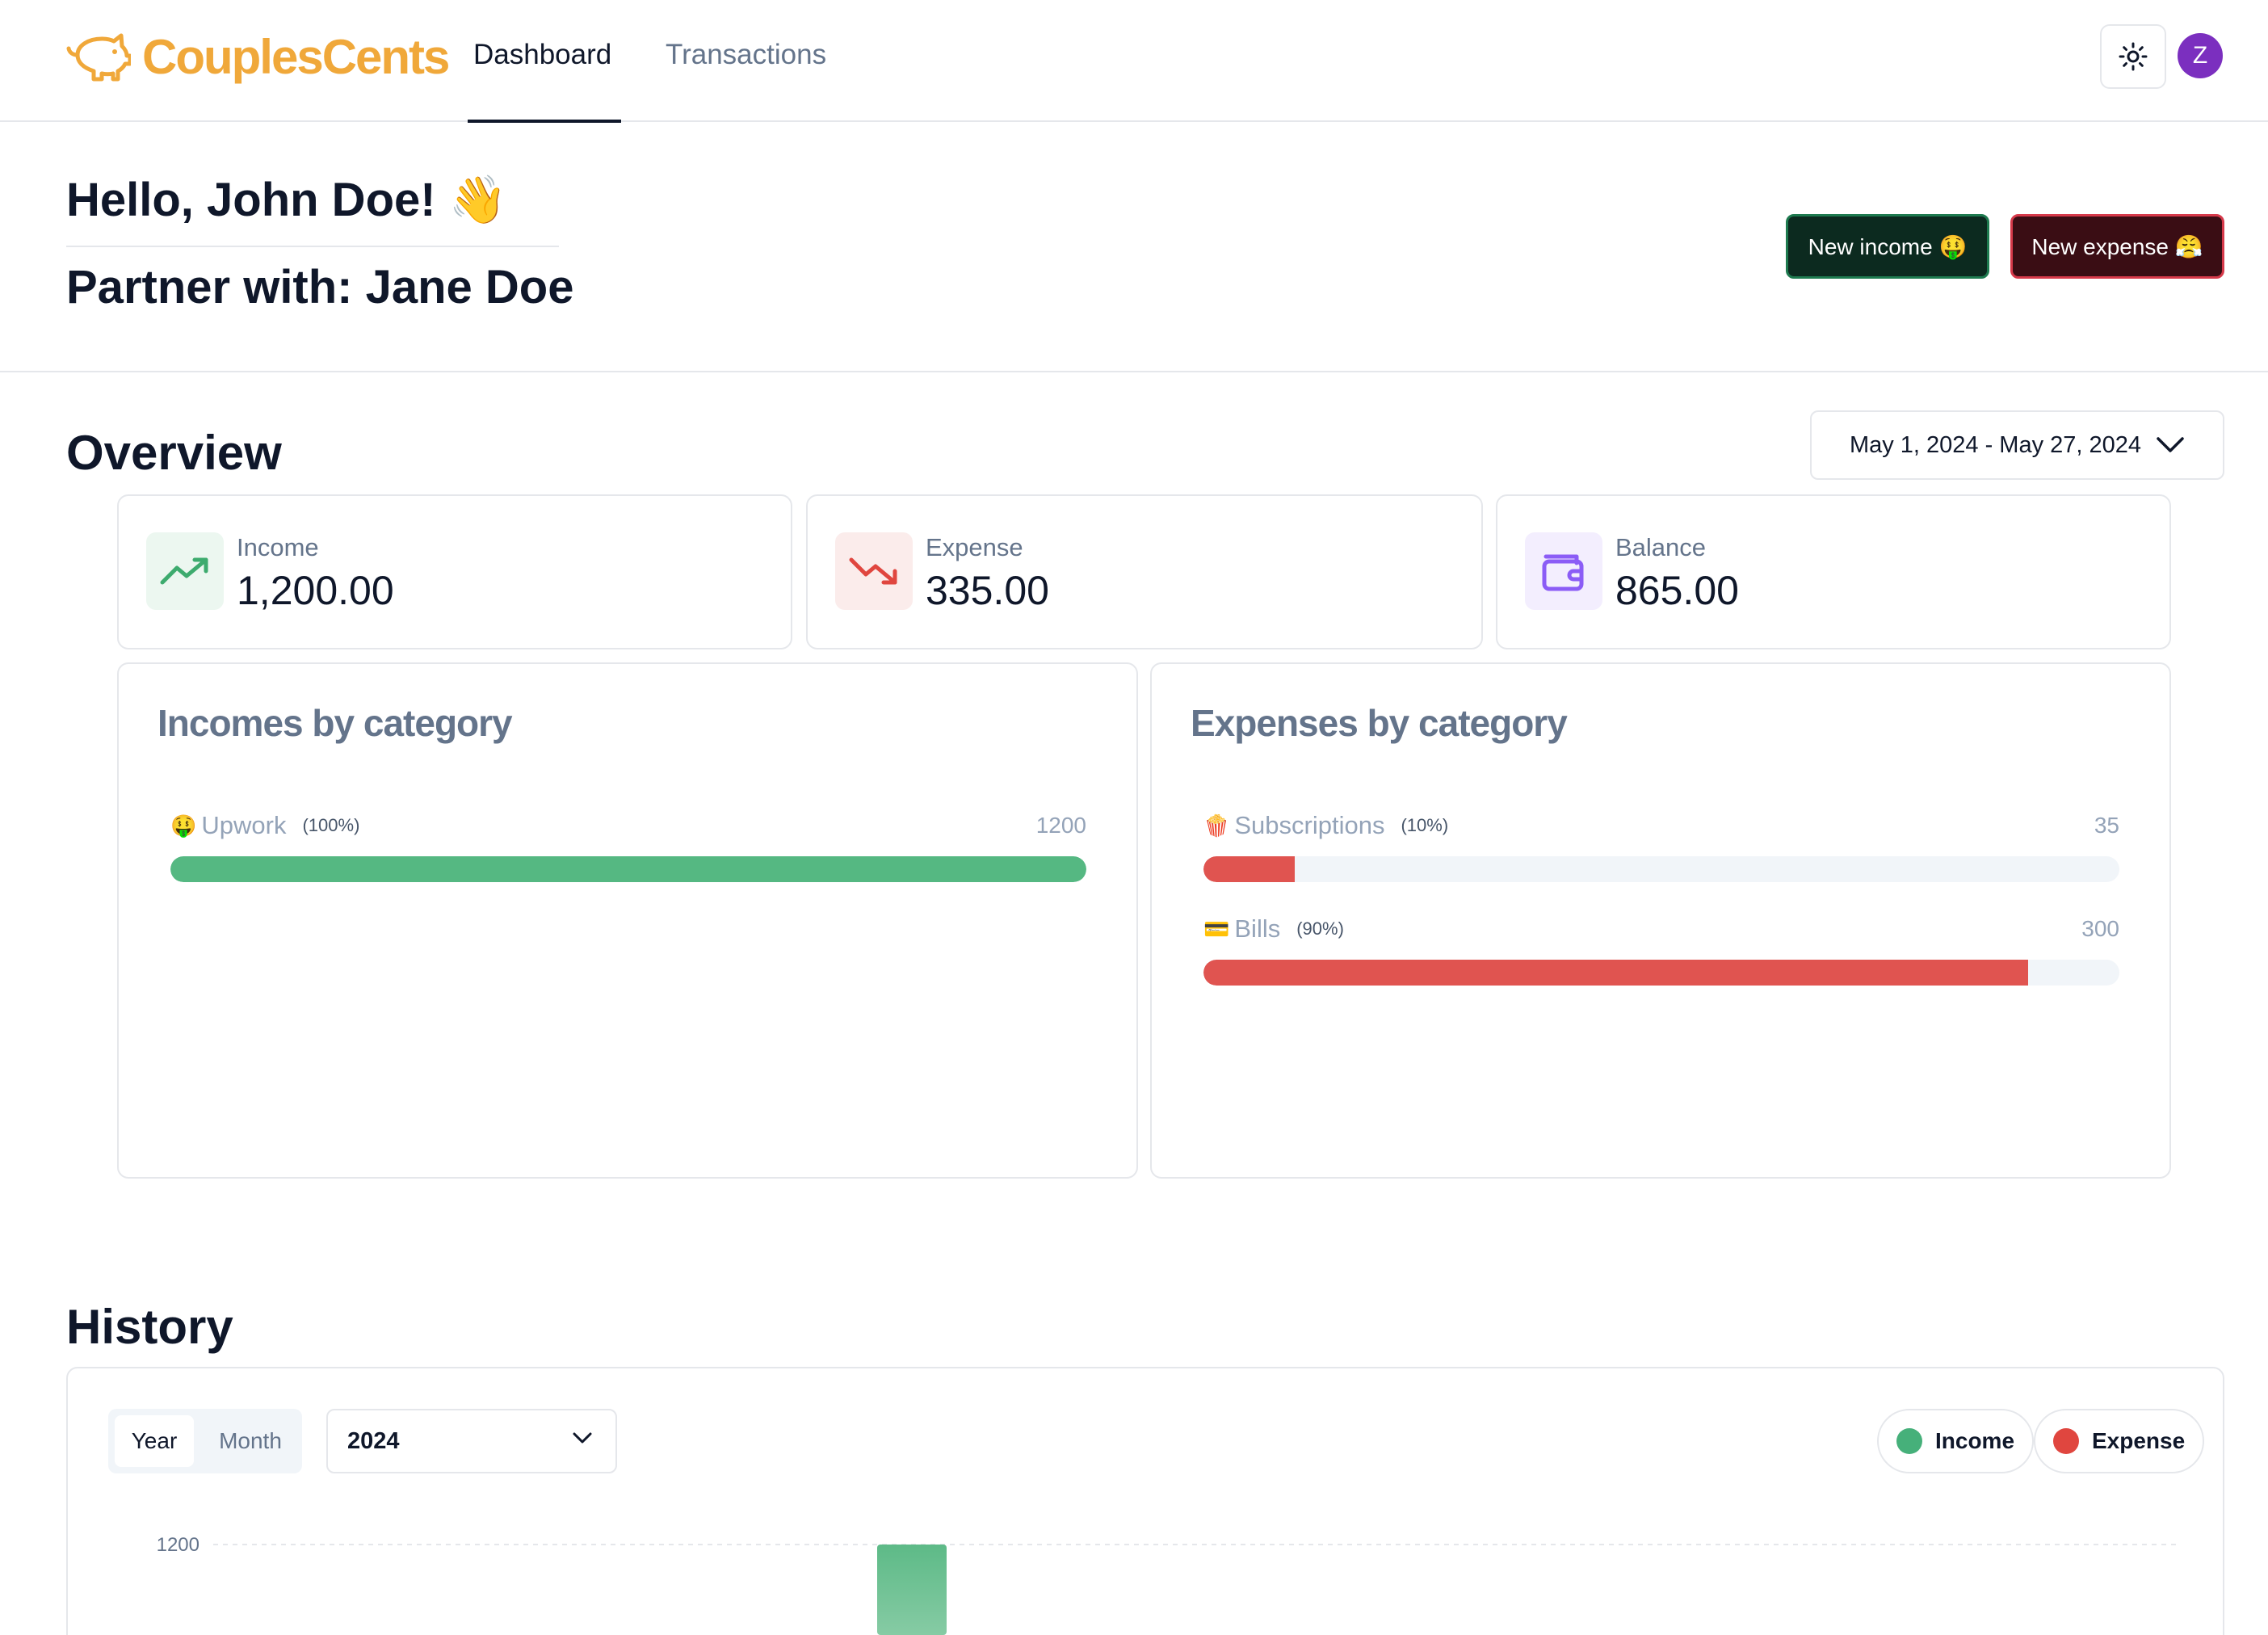 The height and width of the screenshot is (1635, 2268). I want to click on greeting-divider, so click(312, 246).